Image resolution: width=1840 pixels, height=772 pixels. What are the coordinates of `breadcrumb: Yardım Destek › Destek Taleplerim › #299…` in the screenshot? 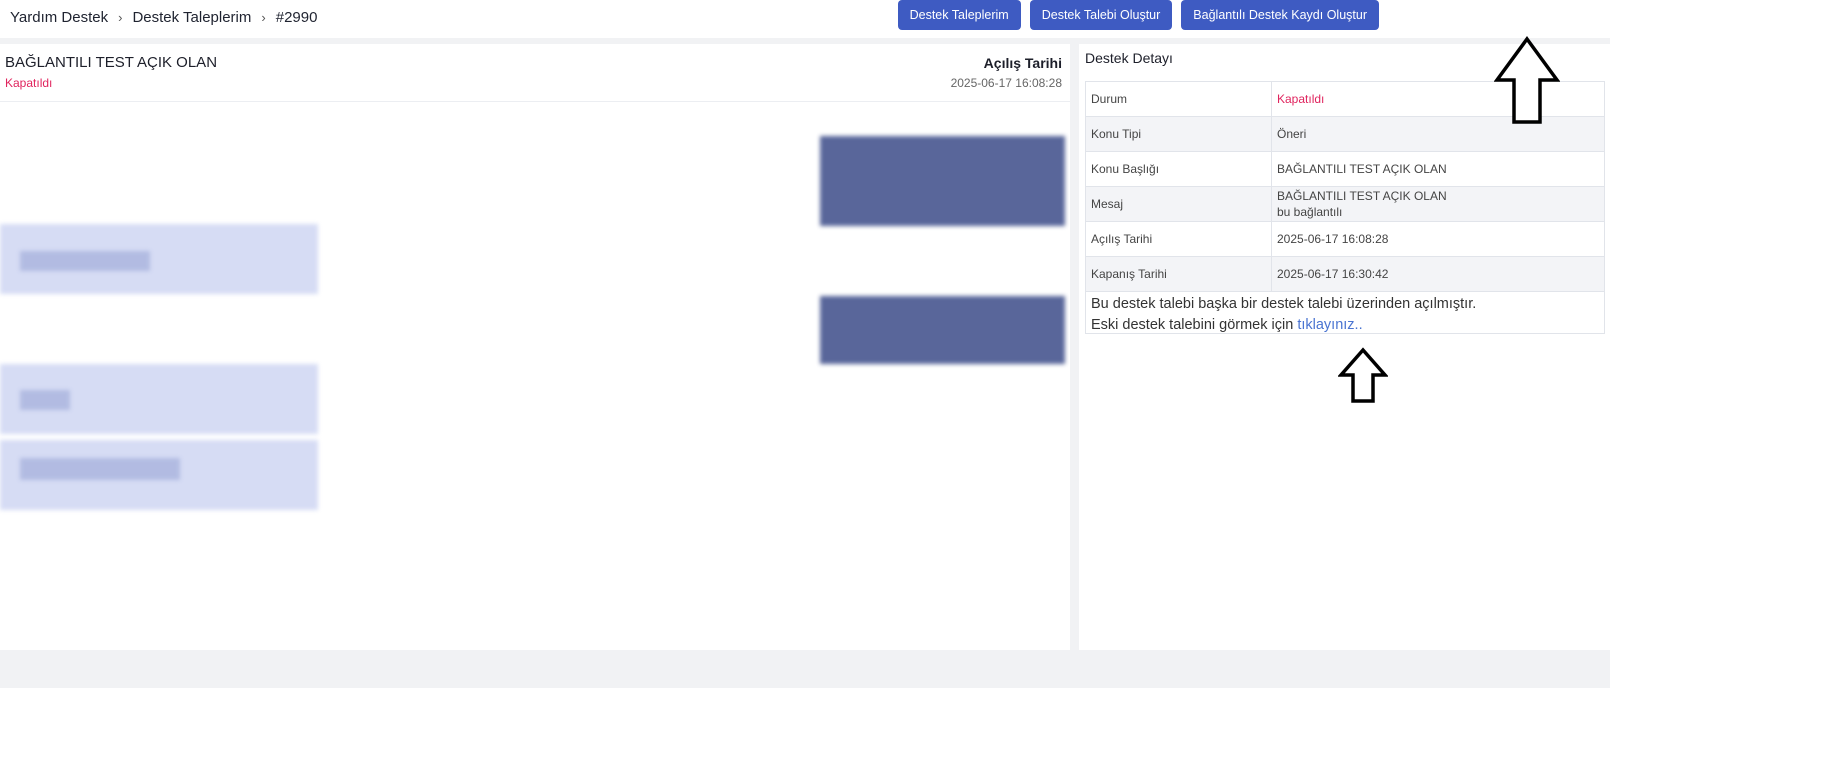 It's located at (163, 17).